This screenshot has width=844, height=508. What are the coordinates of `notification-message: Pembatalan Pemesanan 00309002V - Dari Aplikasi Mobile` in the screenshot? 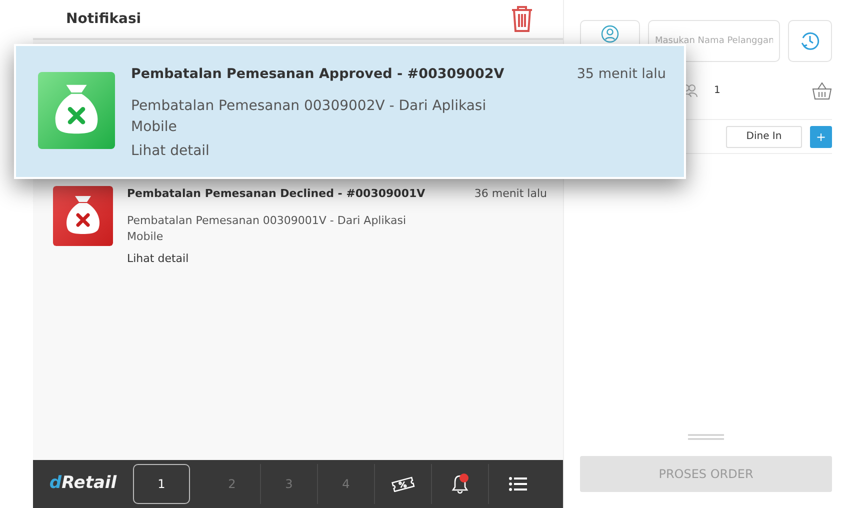 It's located at (309, 117).